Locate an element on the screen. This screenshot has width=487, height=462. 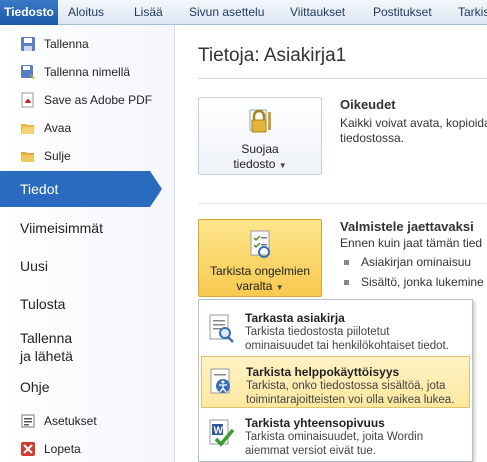
permissions-heading: Oikeudet is located at coordinates (368, 104).